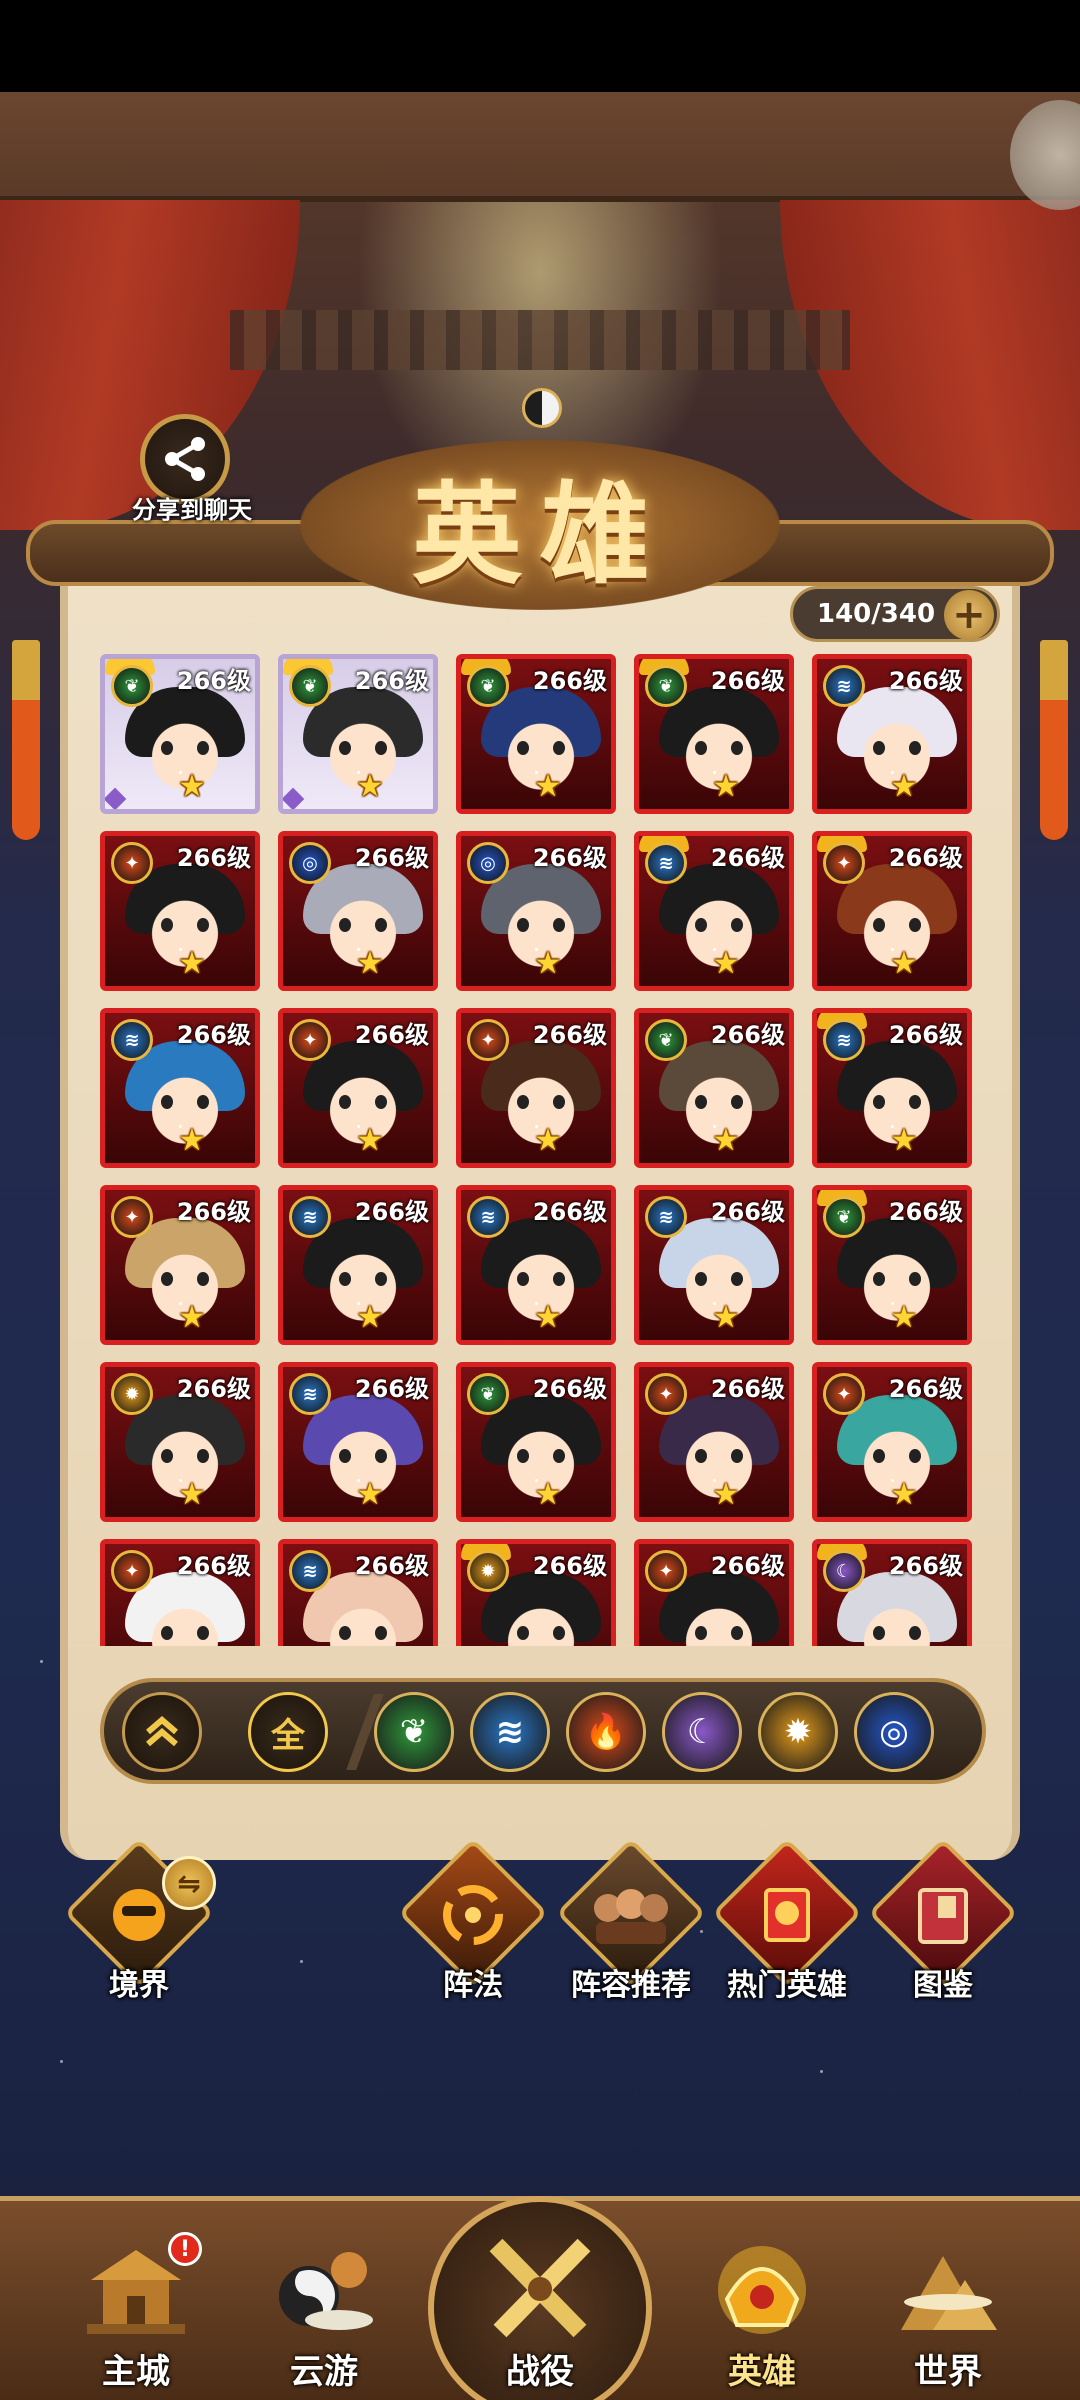  What do you see at coordinates (185, 459) in the screenshot?
I see `share-icon` at bounding box center [185, 459].